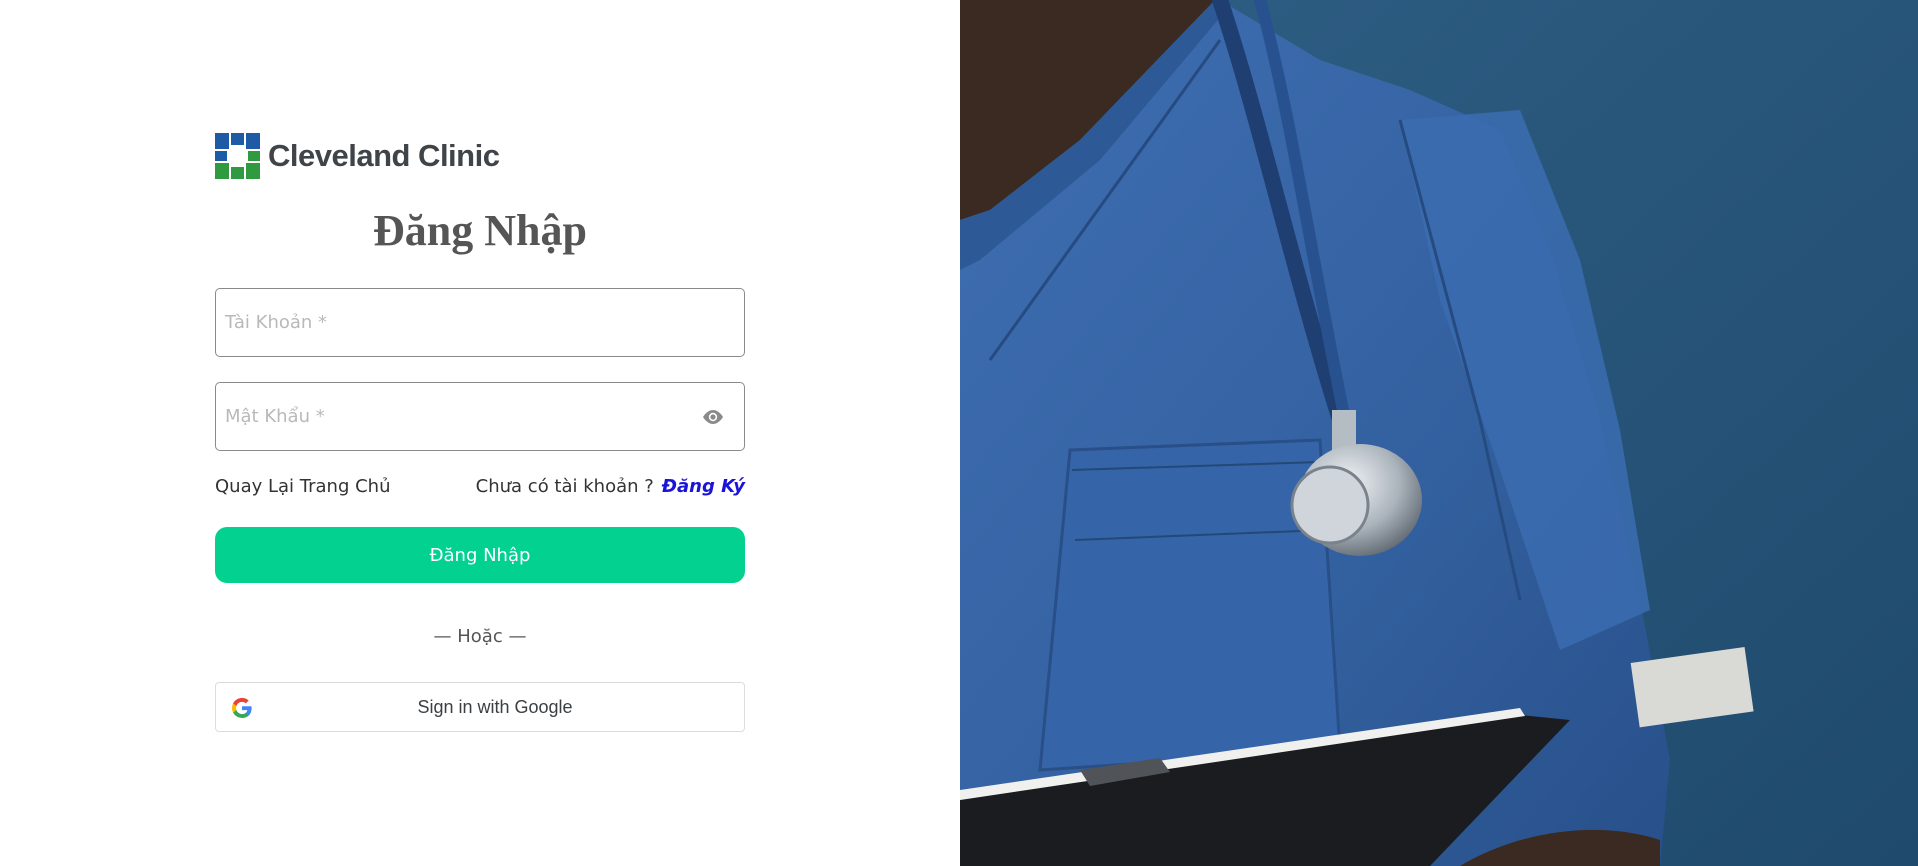 The height and width of the screenshot is (866, 1918). Describe the element at coordinates (703, 486) in the screenshot. I see `register-link: Đăng Ký` at that location.